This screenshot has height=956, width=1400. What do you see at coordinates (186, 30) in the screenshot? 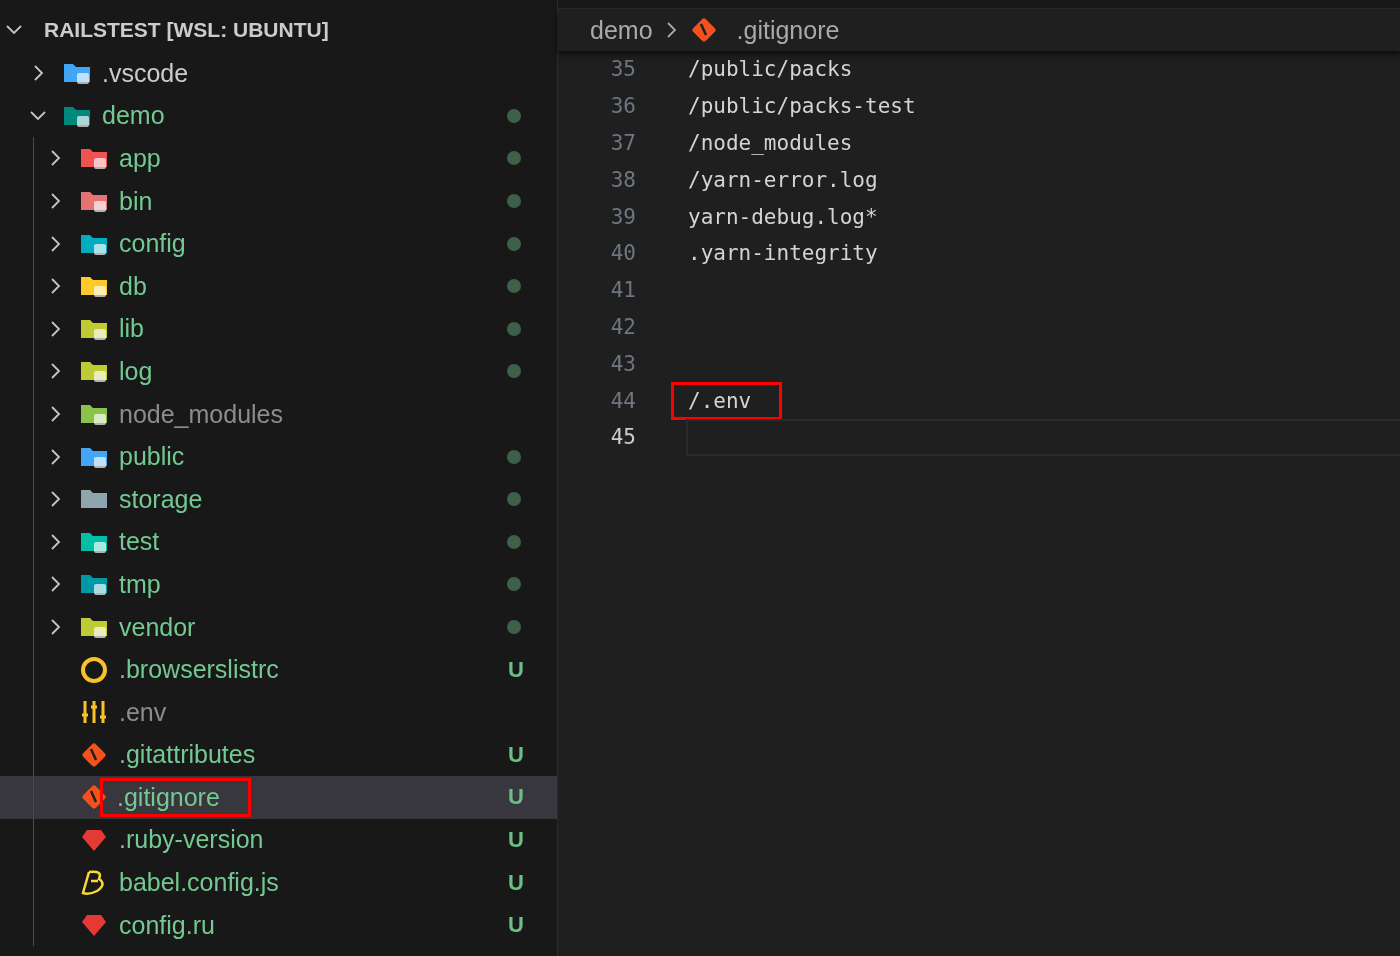
I see `workspace-title: RAILSTEST [WSL: UBUNTU]` at bounding box center [186, 30].